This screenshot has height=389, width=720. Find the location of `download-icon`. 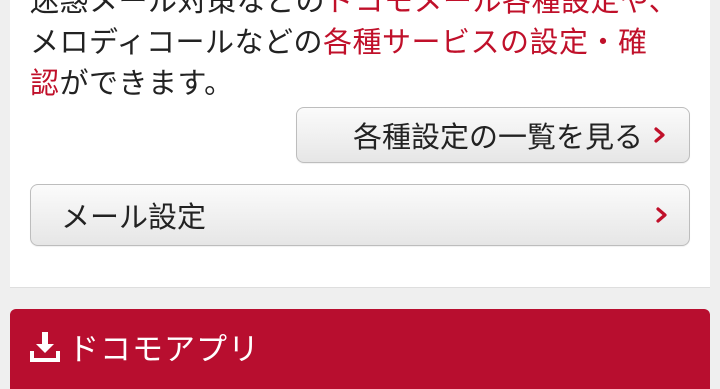

download-icon is located at coordinates (45, 346).